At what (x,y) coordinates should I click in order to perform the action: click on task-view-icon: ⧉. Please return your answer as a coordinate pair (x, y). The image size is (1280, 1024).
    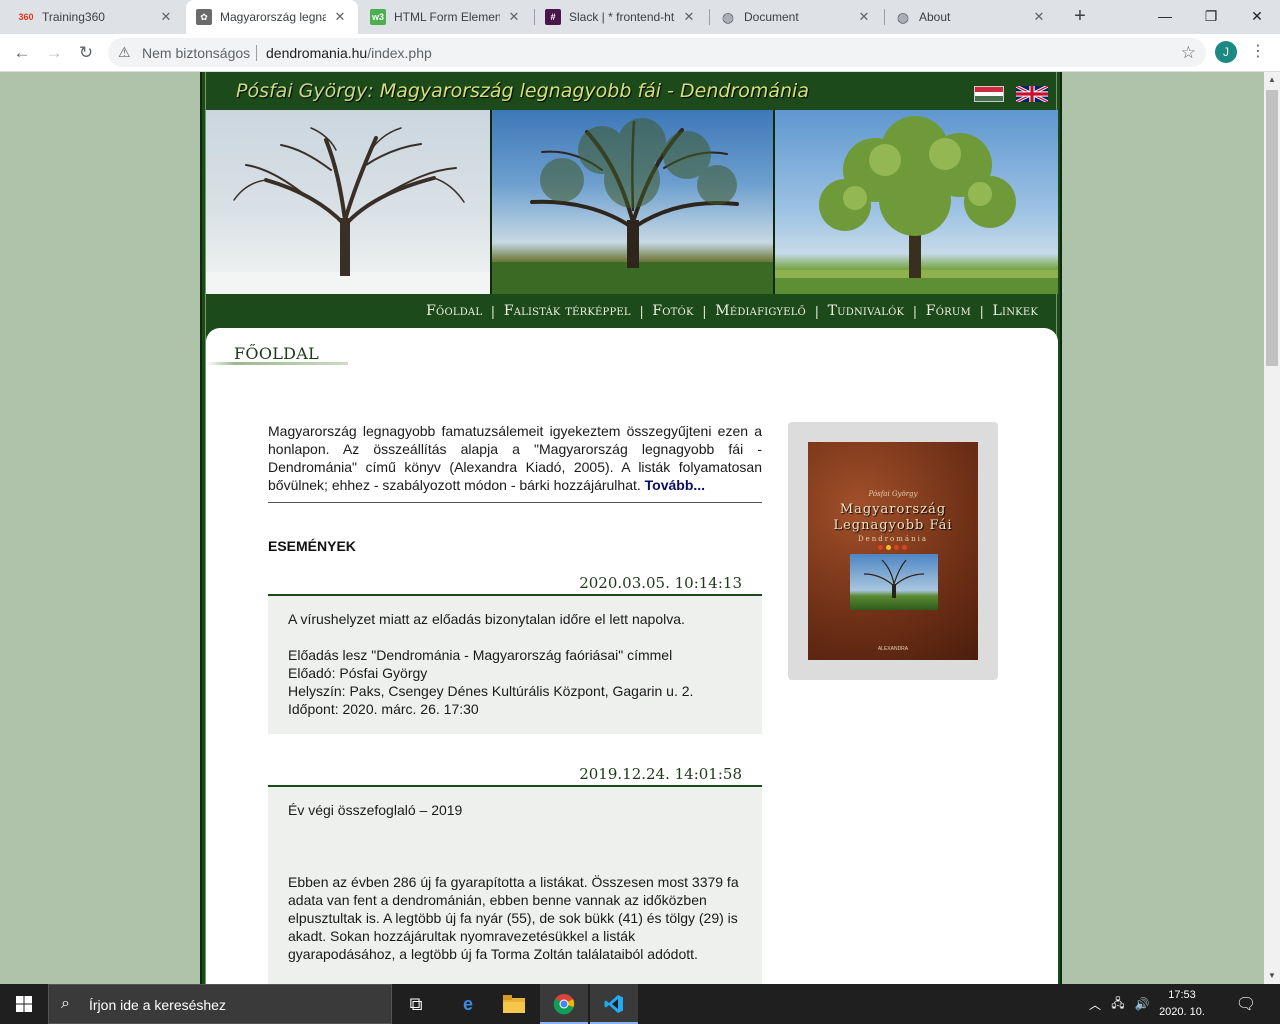
    Looking at the image, I should click on (416, 1004).